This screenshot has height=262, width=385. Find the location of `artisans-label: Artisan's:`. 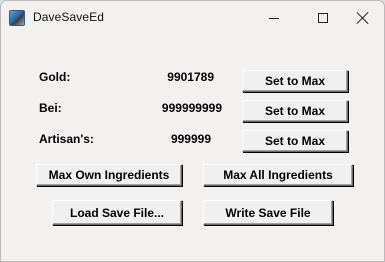

artisans-label: Artisan's: is located at coordinates (66, 139).